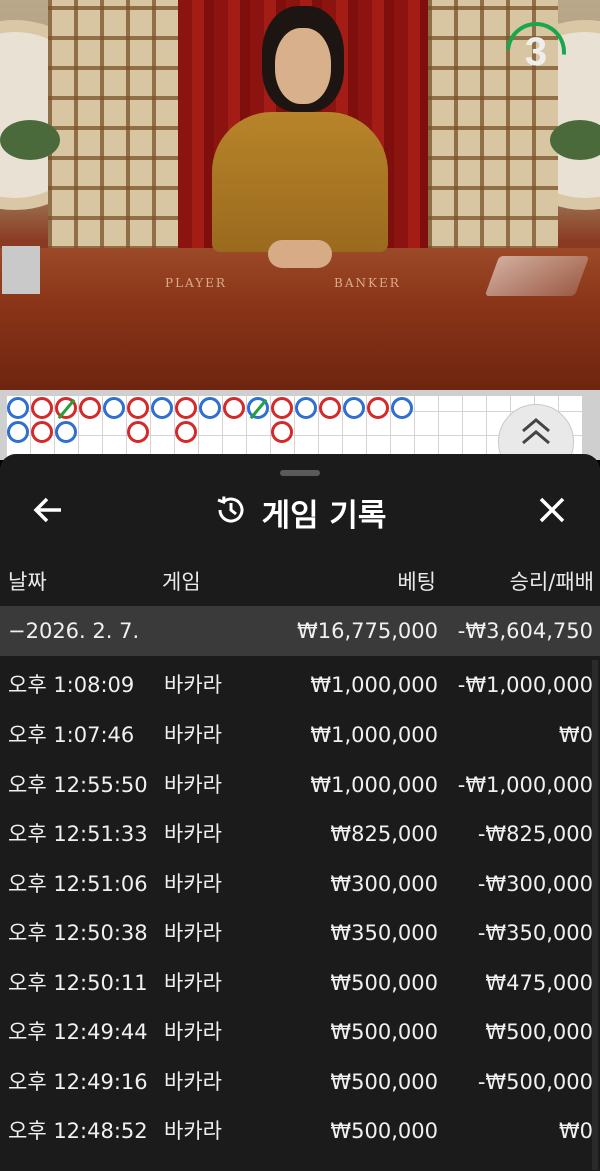 This screenshot has height=1171, width=600. What do you see at coordinates (300, 1082) in the screenshot?
I see `history-row: 오후 12:49:16 바카라 ₩500,000 -₩500,000` at bounding box center [300, 1082].